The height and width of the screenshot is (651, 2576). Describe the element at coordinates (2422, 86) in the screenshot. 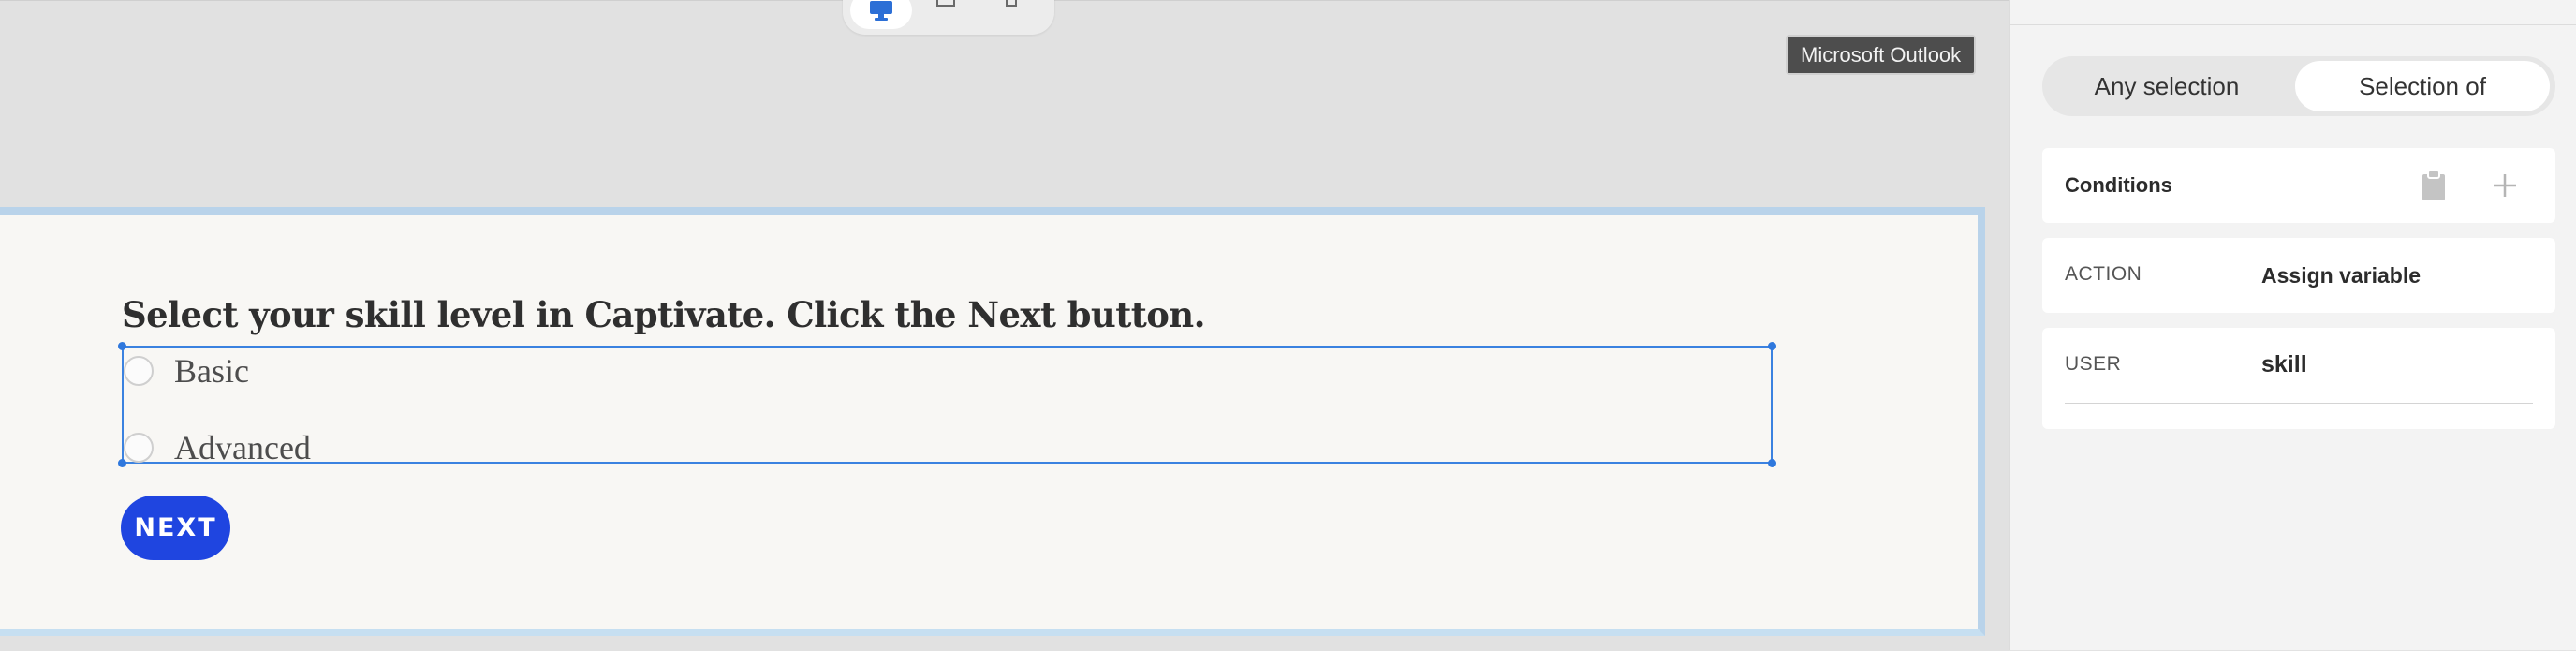

I see `segment-selection-of: Selection of` at that location.